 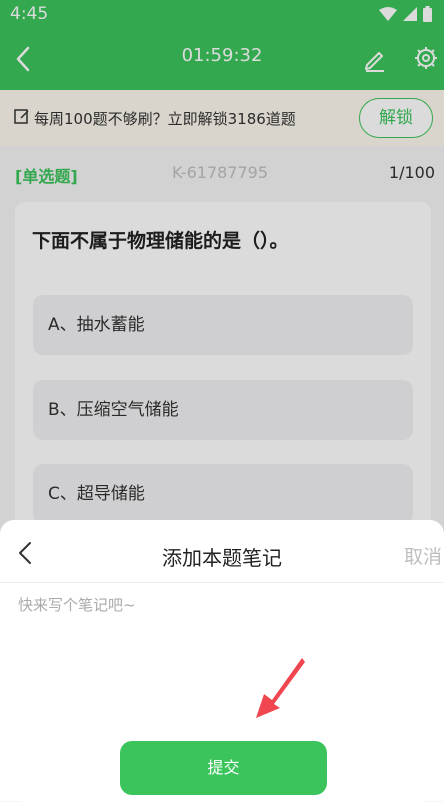 What do you see at coordinates (280, 688) in the screenshot?
I see `annotation-arrow-icon` at bounding box center [280, 688].